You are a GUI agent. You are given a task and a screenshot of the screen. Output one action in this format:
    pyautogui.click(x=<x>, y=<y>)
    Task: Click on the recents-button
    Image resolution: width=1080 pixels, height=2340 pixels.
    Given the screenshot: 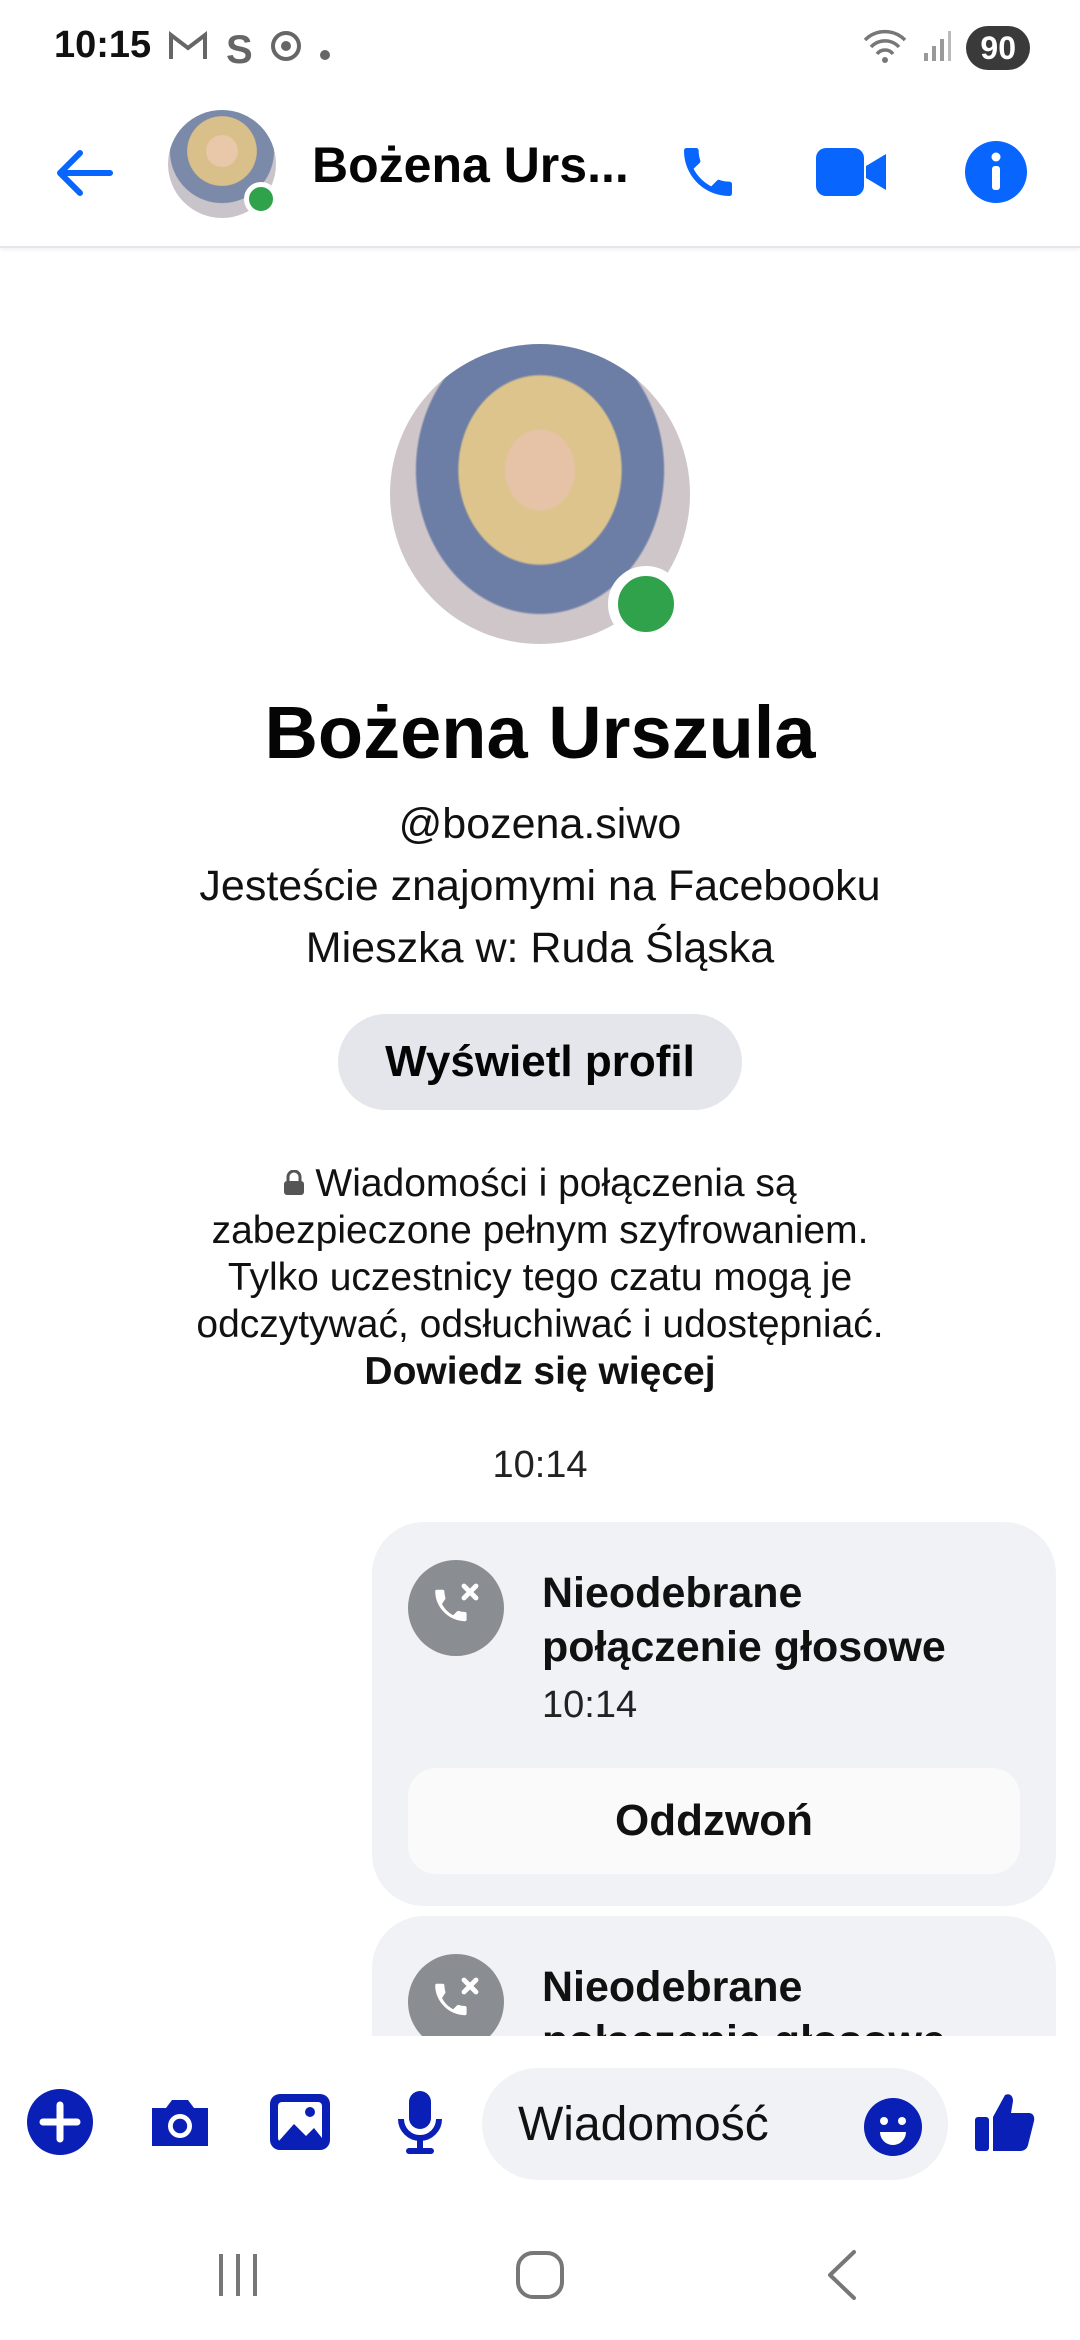 What is the action you would take?
    pyautogui.click(x=238, y=2275)
    